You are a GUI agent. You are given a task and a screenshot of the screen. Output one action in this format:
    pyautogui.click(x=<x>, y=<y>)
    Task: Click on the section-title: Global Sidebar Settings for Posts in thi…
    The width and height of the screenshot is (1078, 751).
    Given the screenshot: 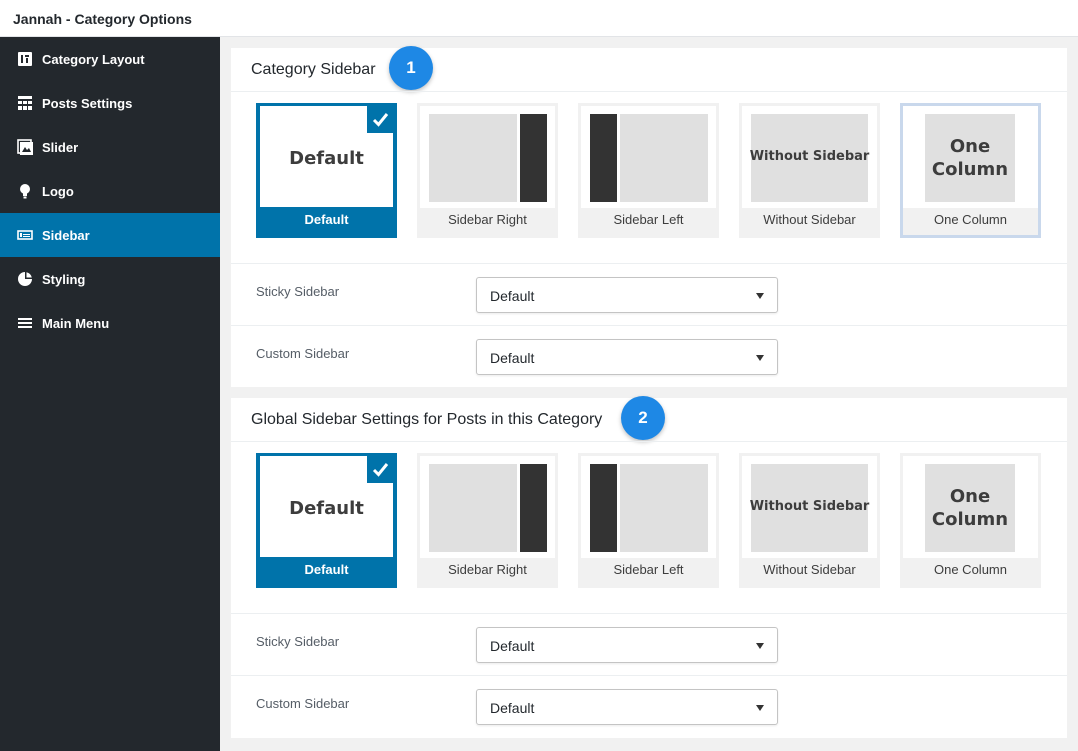 What is the action you would take?
    pyautogui.click(x=427, y=419)
    